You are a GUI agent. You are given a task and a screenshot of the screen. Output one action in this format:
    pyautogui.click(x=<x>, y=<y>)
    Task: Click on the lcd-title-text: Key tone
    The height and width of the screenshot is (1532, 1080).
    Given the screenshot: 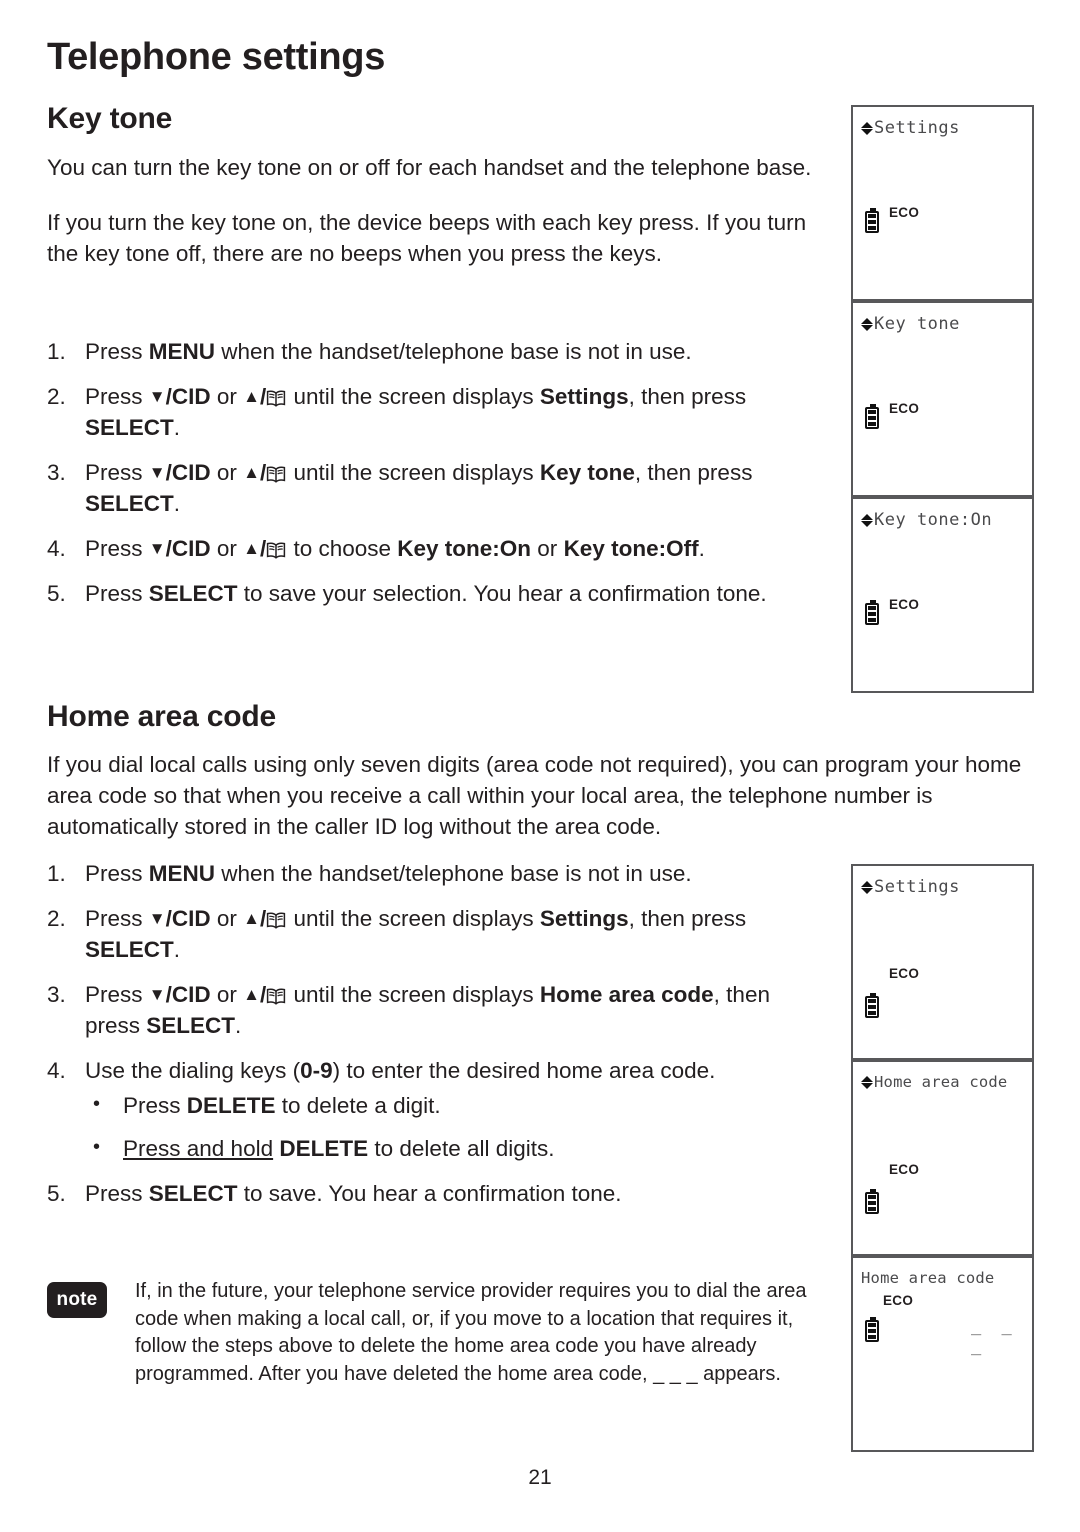 What is the action you would take?
    pyautogui.click(x=917, y=324)
    